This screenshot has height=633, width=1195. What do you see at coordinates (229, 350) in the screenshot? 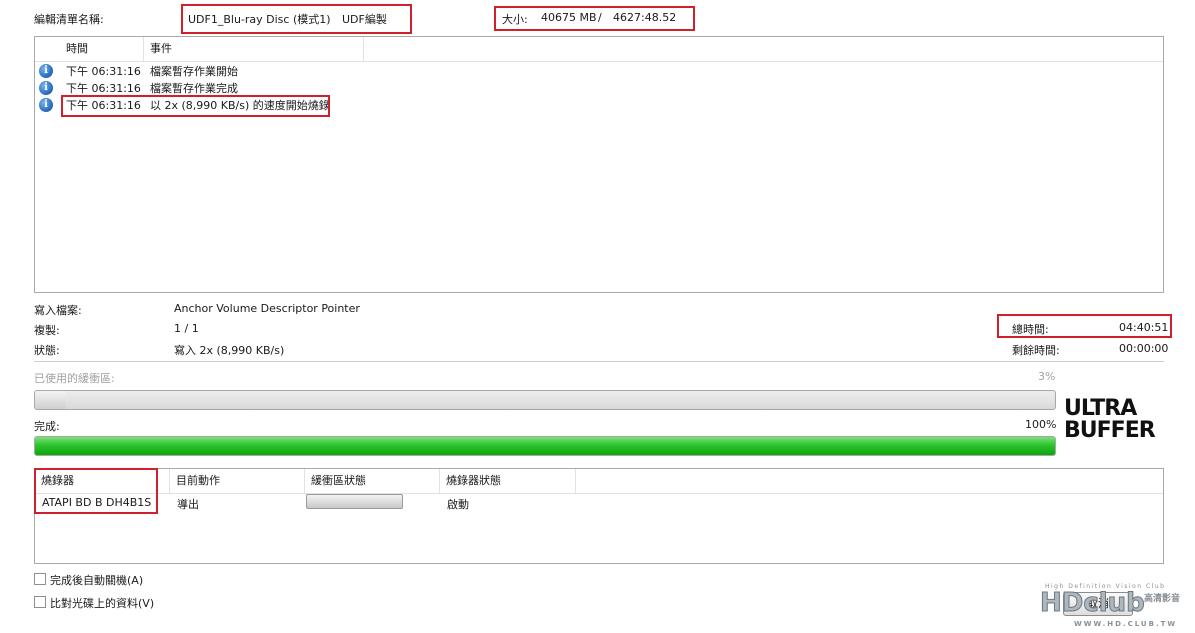
I see `state-value: 寫入 2x (8,990 KB/s)` at bounding box center [229, 350].